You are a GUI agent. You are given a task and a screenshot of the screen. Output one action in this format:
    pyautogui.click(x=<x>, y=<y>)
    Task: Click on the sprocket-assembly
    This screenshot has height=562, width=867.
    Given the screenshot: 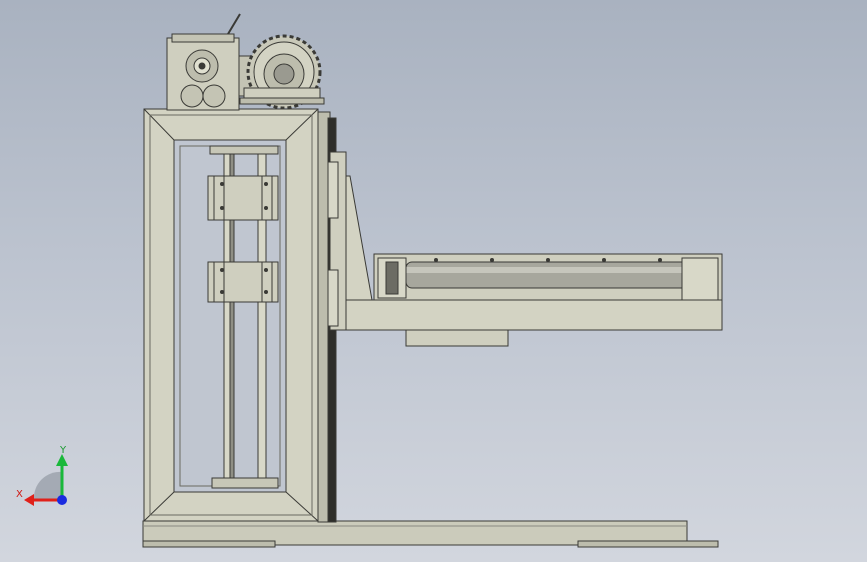 What is the action you would take?
    pyautogui.click(x=282, y=72)
    